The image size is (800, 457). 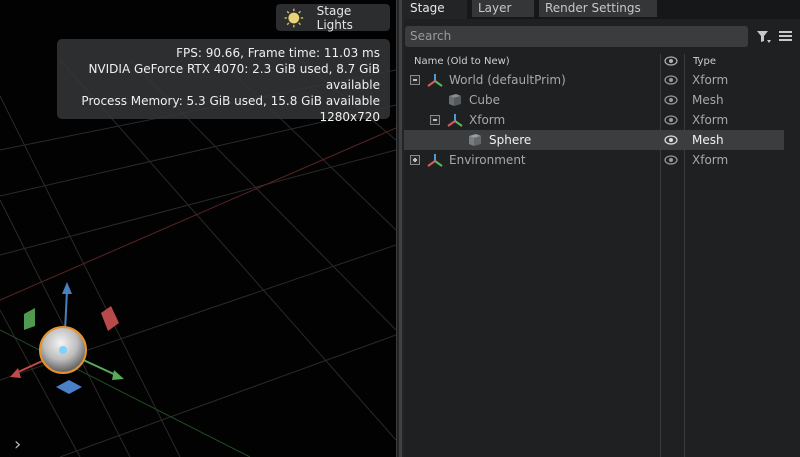 I want to click on prim-name: Cube, so click(x=484, y=100).